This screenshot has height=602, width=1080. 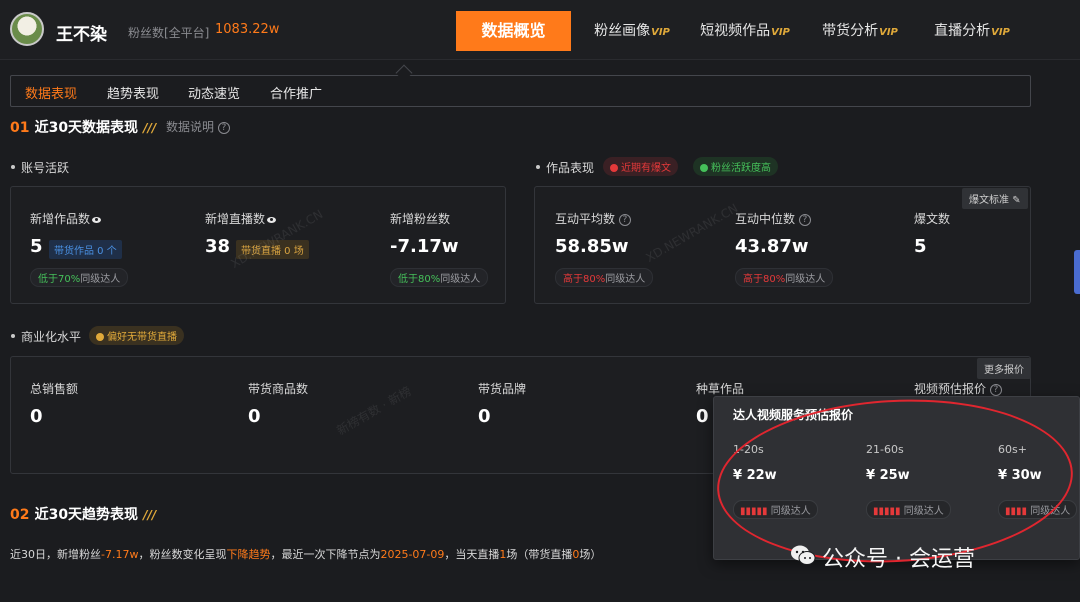 I want to click on alert-icon, so click(x=614, y=168).